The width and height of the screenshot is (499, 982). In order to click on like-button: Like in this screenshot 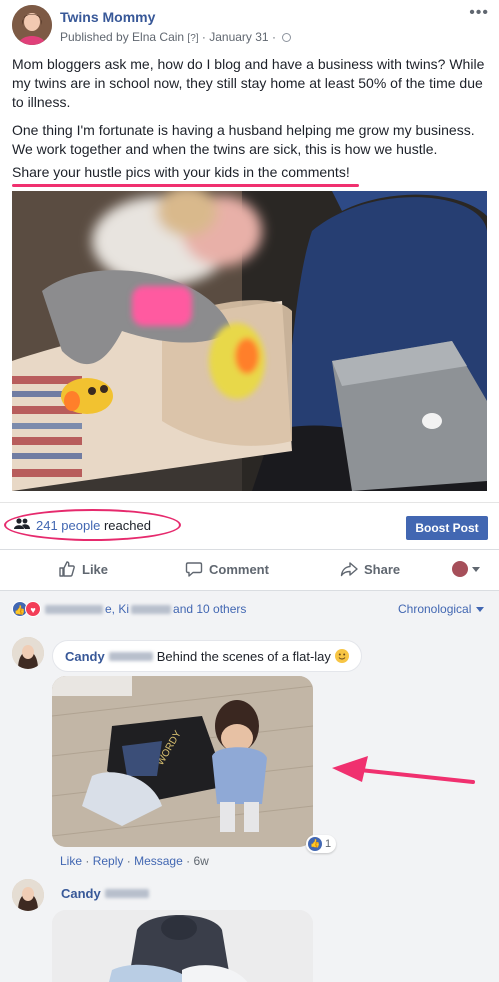, I will do `click(83, 569)`.